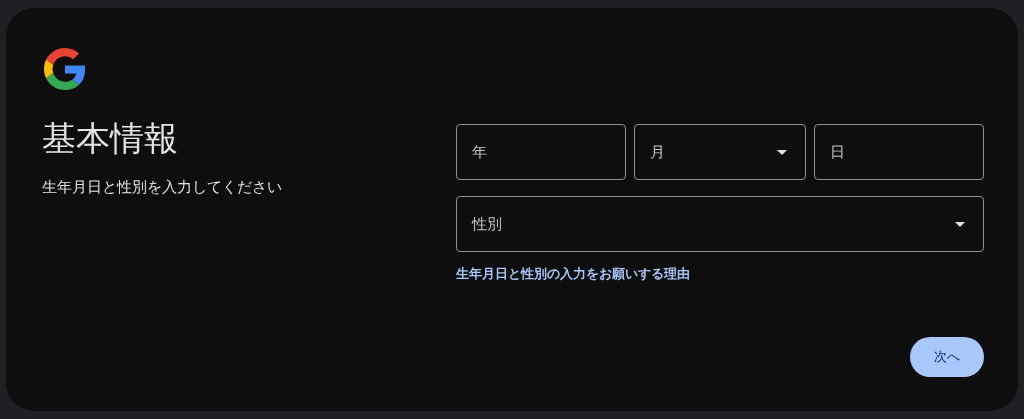 The width and height of the screenshot is (1024, 419). What do you see at coordinates (720, 224) in the screenshot?
I see `dropdown-field: 性別` at bounding box center [720, 224].